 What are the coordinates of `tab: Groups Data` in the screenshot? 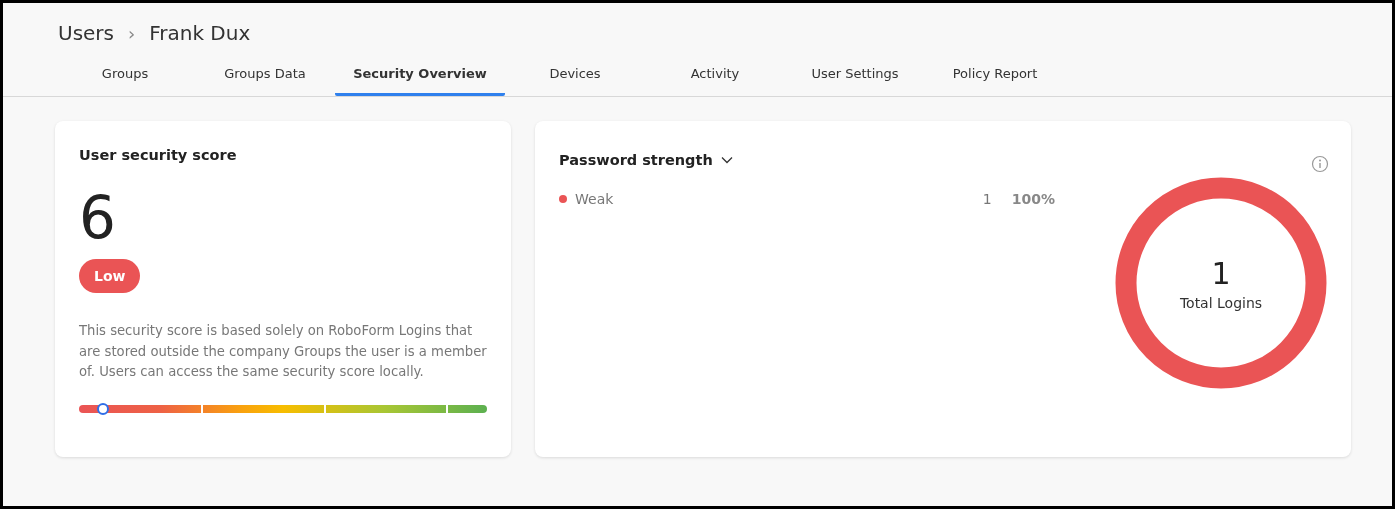 It's located at (265, 76).